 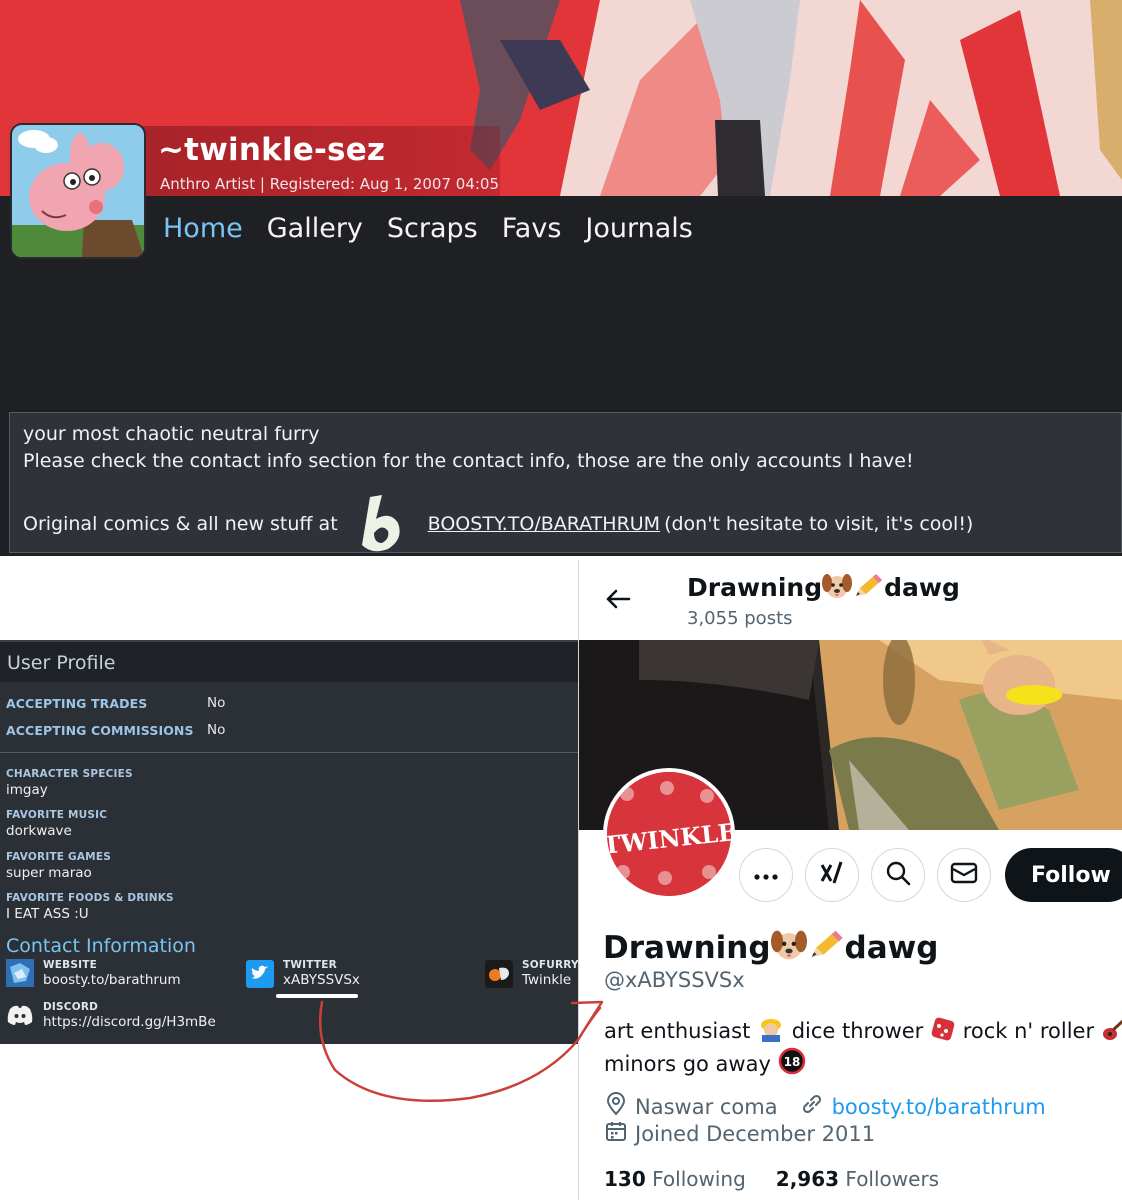 I want to click on joined-row: Joined December 2011, so click(x=740, y=1133).